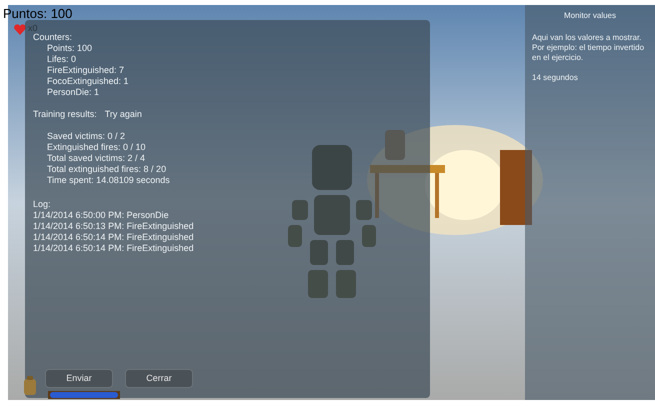 The width and height of the screenshot is (655, 407). Describe the element at coordinates (70, 48) in the screenshot. I see `counter-value: Points: 100` at that location.